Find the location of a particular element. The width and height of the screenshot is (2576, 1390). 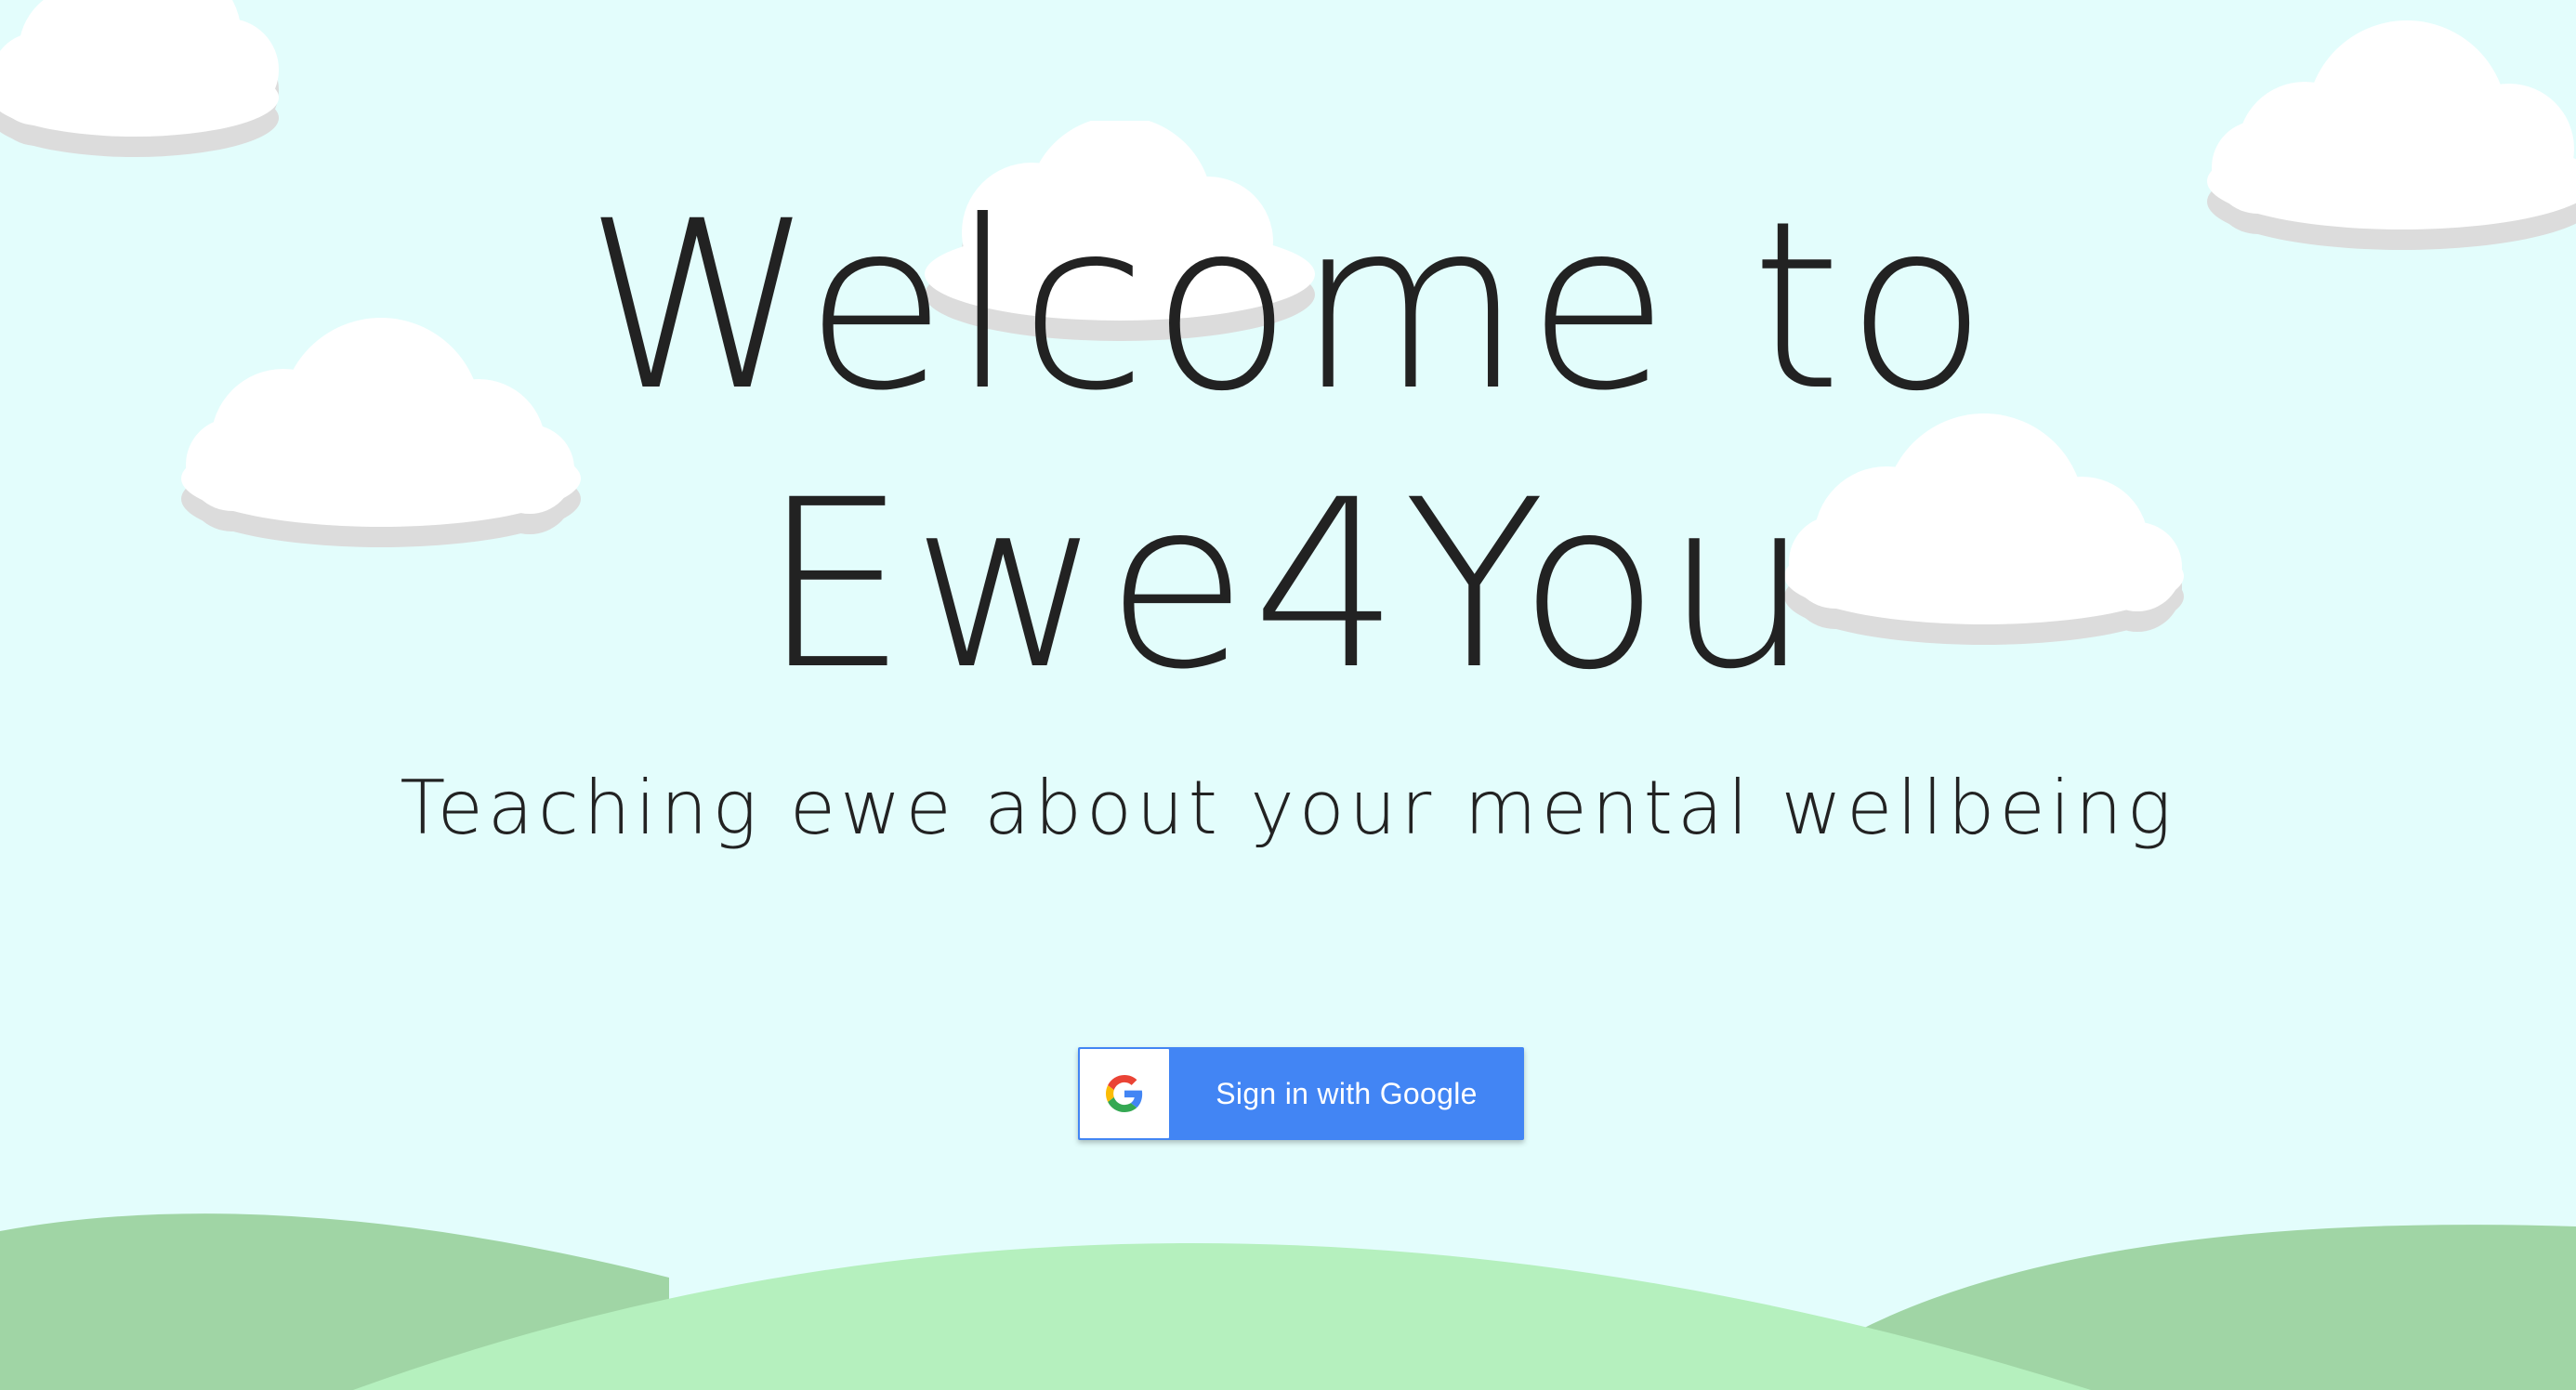

tagline: Teaching ewe about your mental wellbeing is located at coordinates (1288, 808).